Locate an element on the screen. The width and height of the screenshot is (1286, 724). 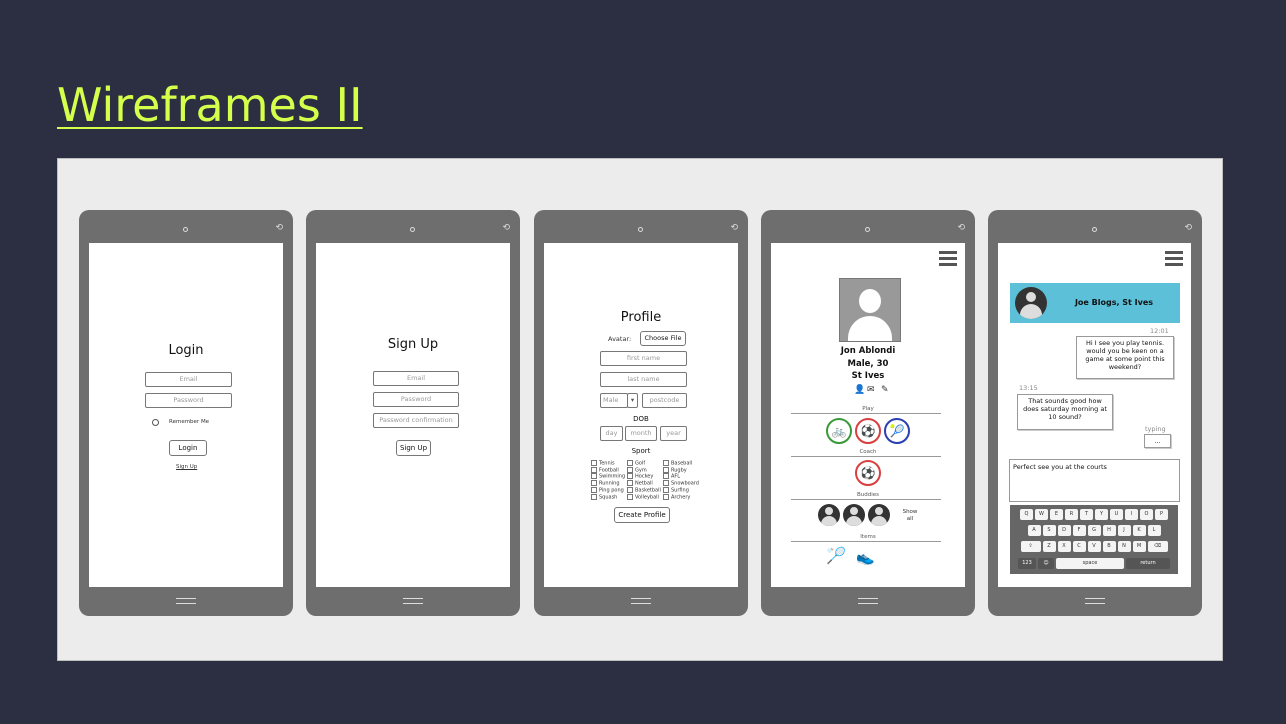
sport-checkbox: Running is located at coordinates (608, 483).